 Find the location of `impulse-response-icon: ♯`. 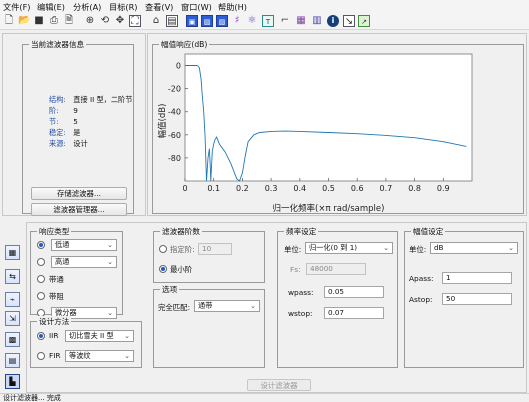

impulse-response-icon: ♯ is located at coordinates (237, 21).